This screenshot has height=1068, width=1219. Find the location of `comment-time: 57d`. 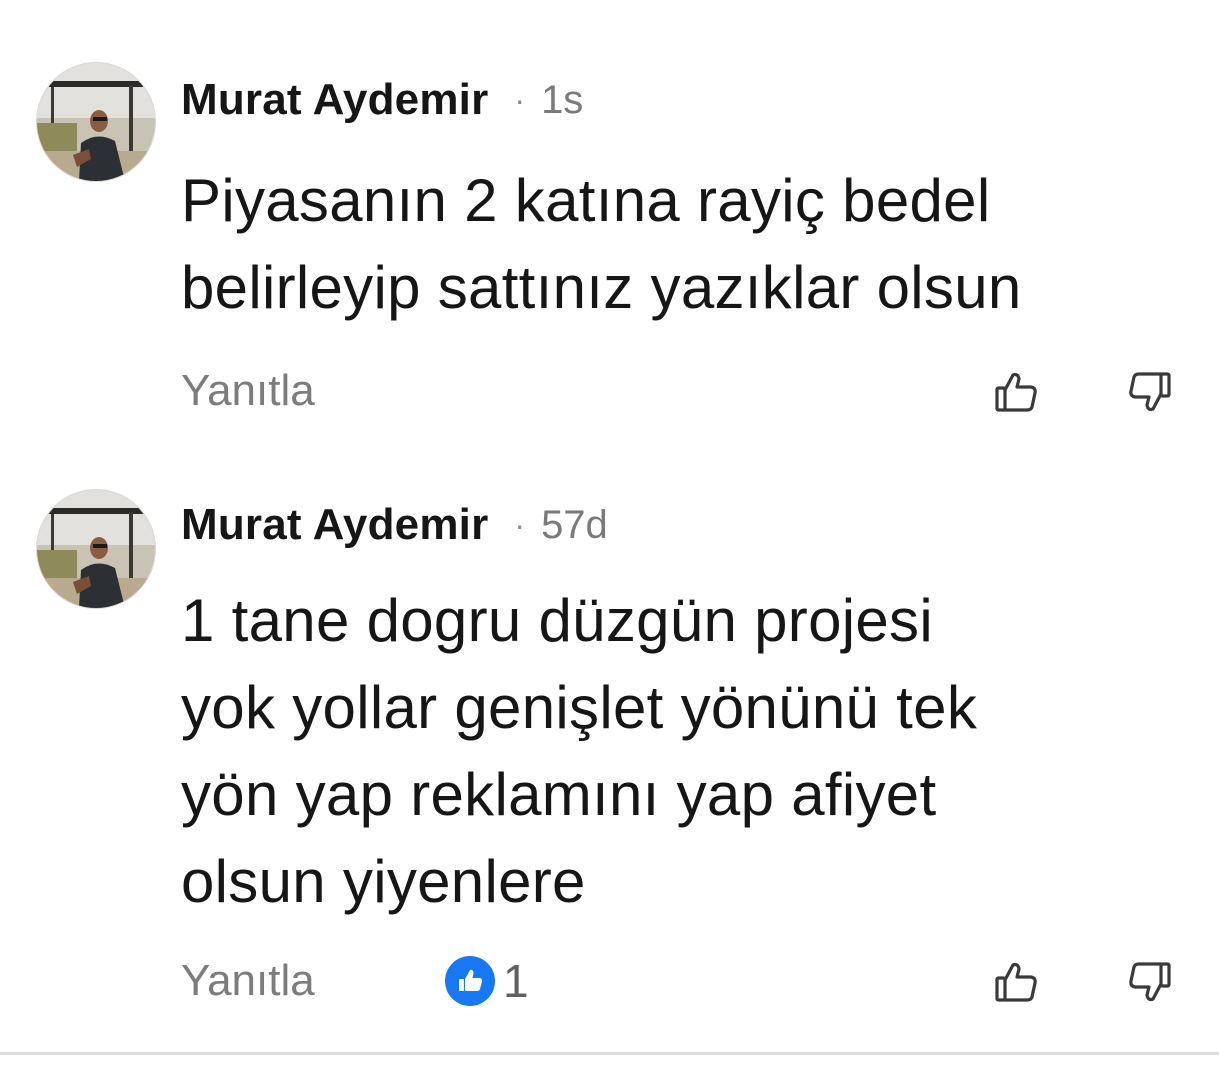

comment-time: 57d is located at coordinates (574, 524).